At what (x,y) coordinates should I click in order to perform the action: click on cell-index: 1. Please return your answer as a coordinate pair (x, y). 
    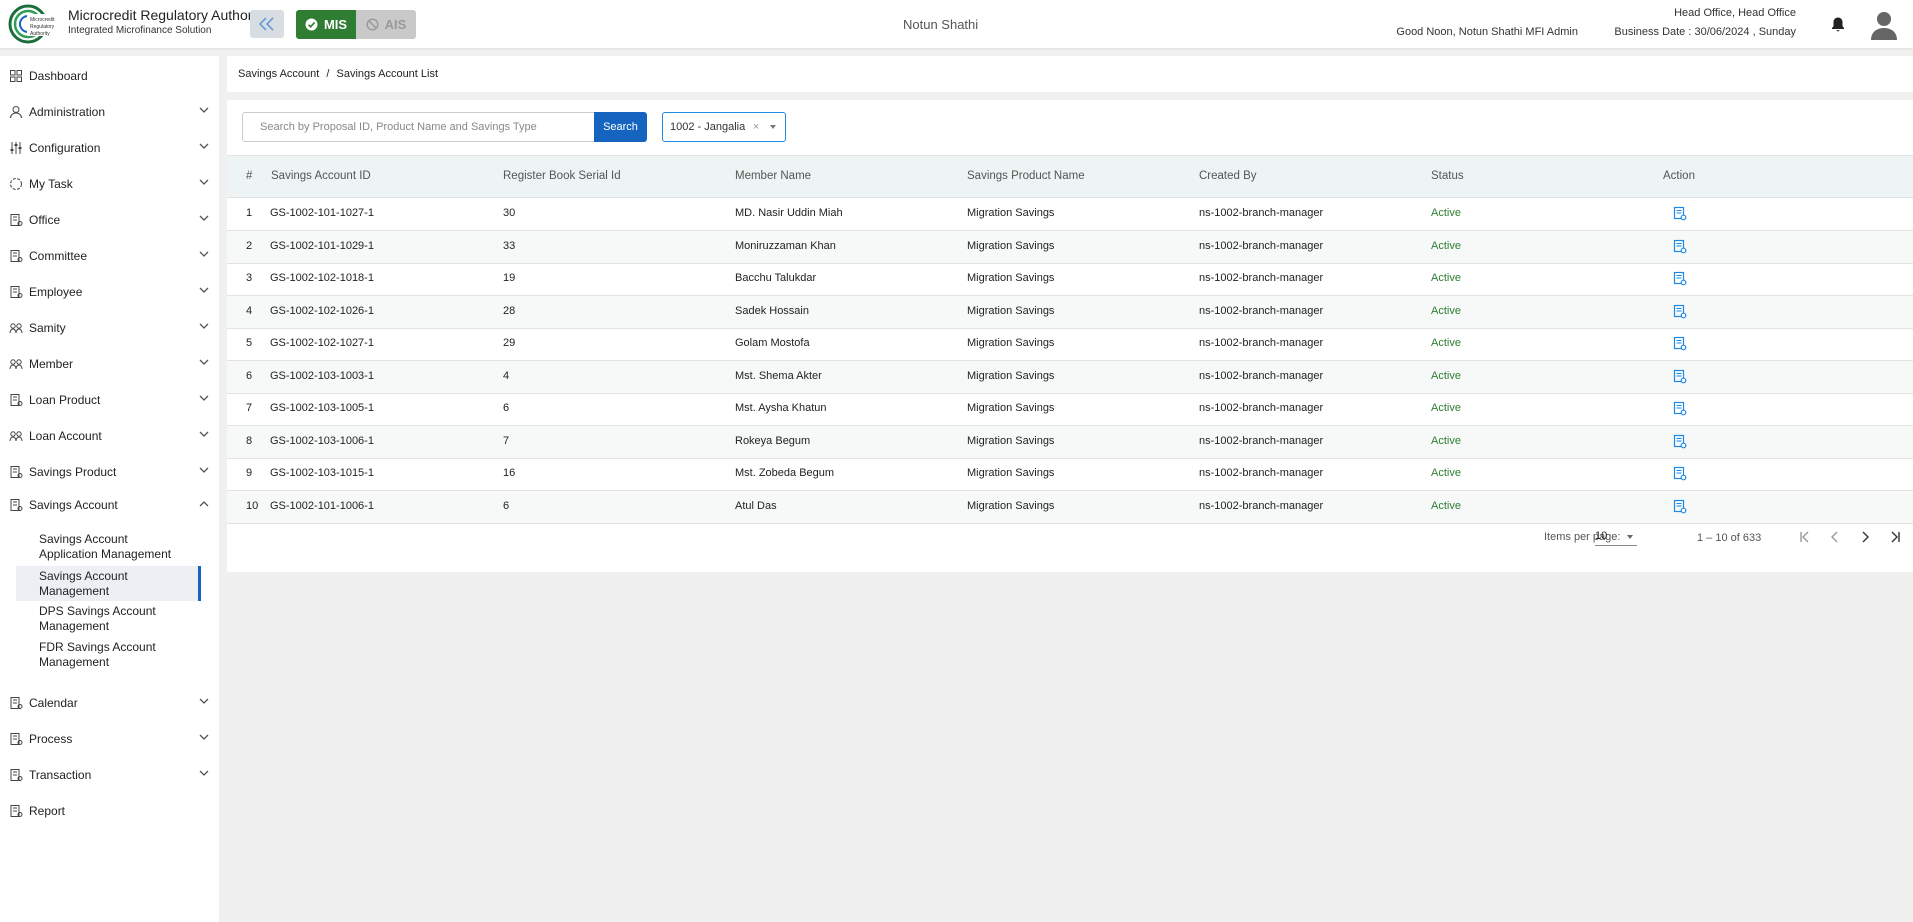
    Looking at the image, I should click on (249, 213).